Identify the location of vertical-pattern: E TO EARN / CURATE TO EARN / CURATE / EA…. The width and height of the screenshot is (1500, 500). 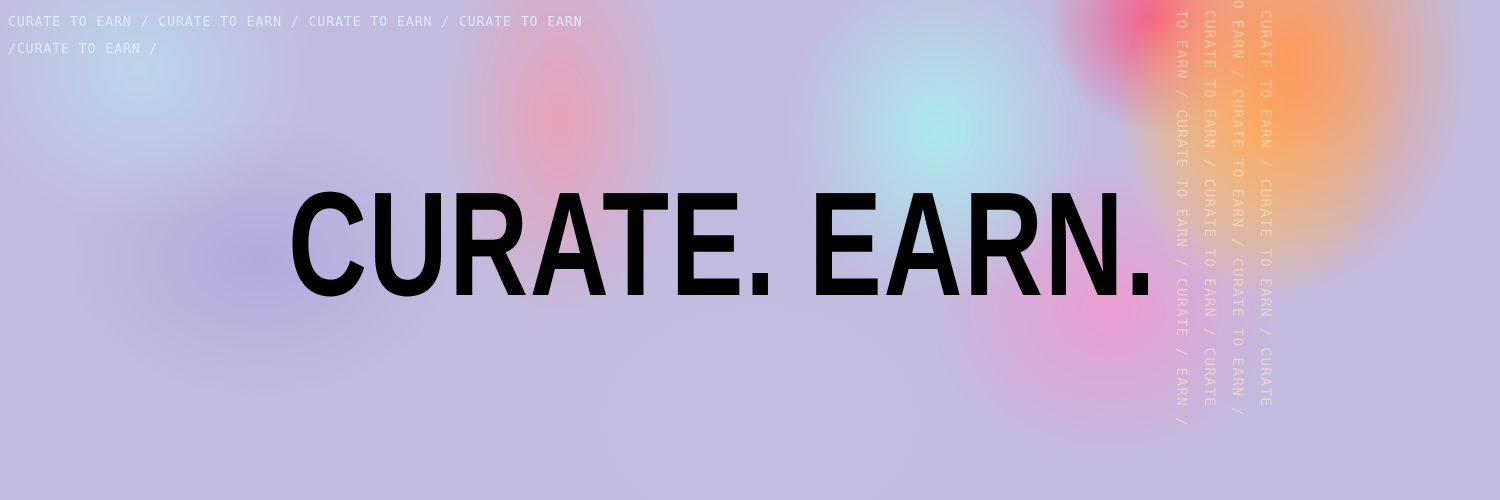
(1238, 213).